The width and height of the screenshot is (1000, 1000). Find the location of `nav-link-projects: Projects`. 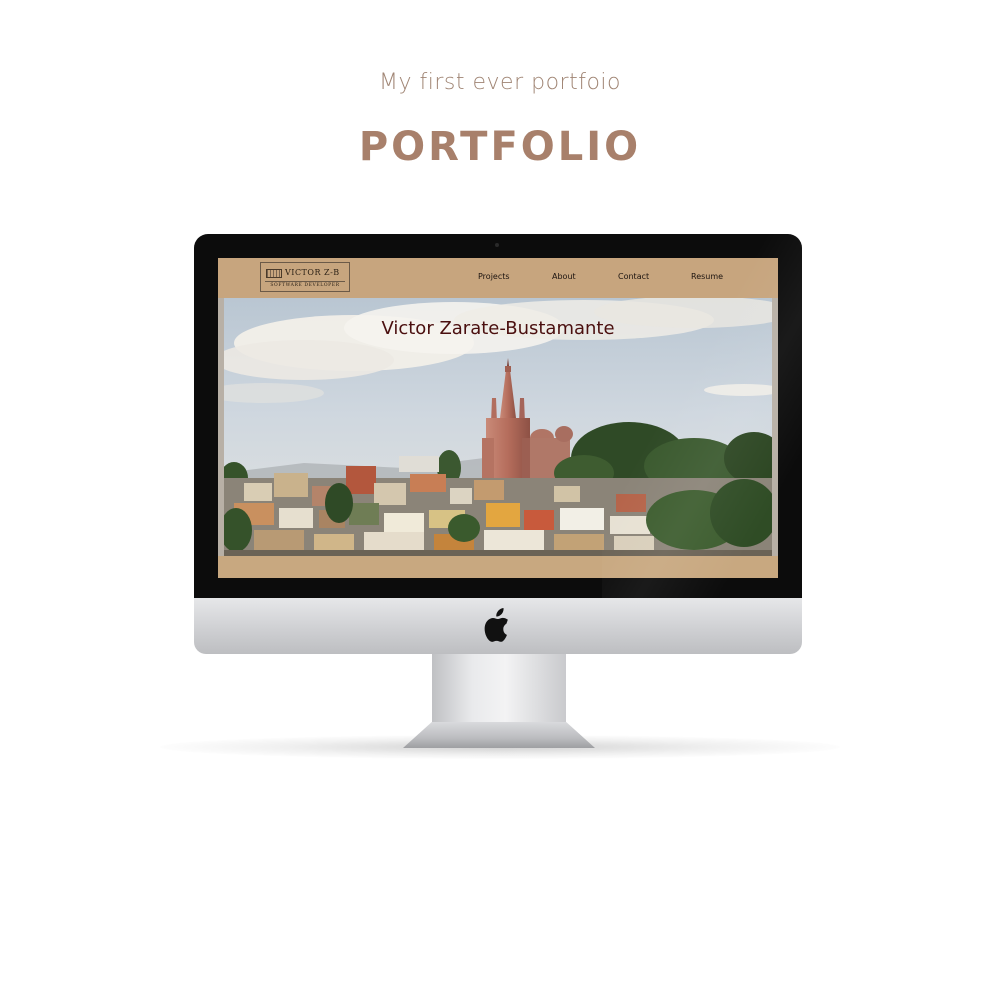

nav-link-projects: Projects is located at coordinates (494, 276).